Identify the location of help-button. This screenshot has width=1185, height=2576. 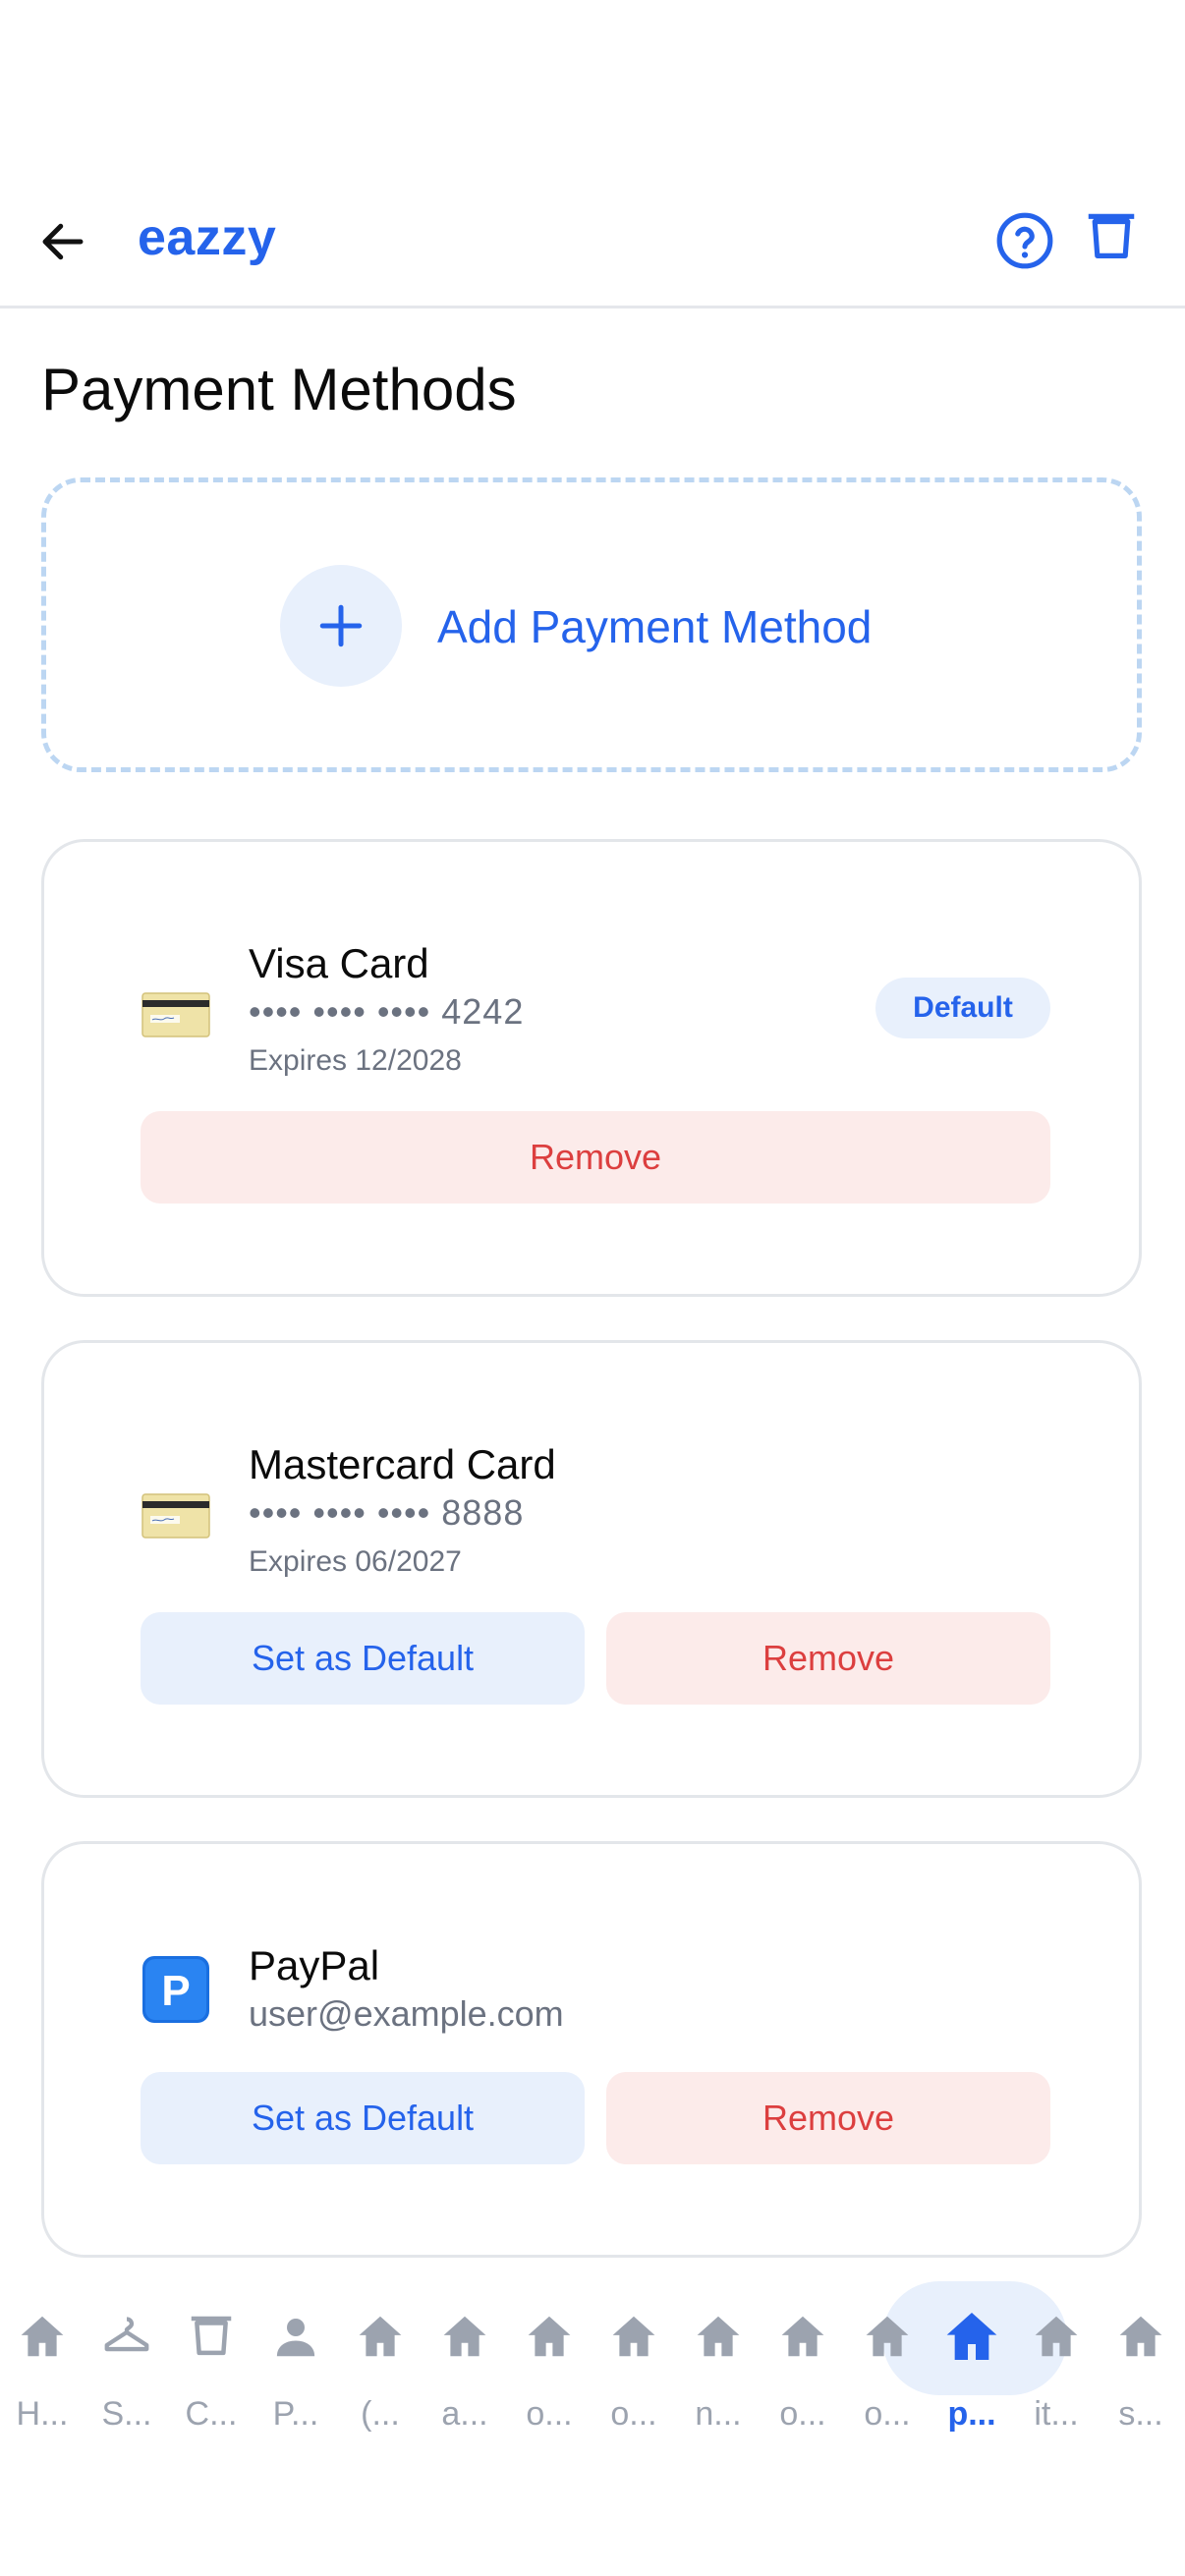
(1025, 240).